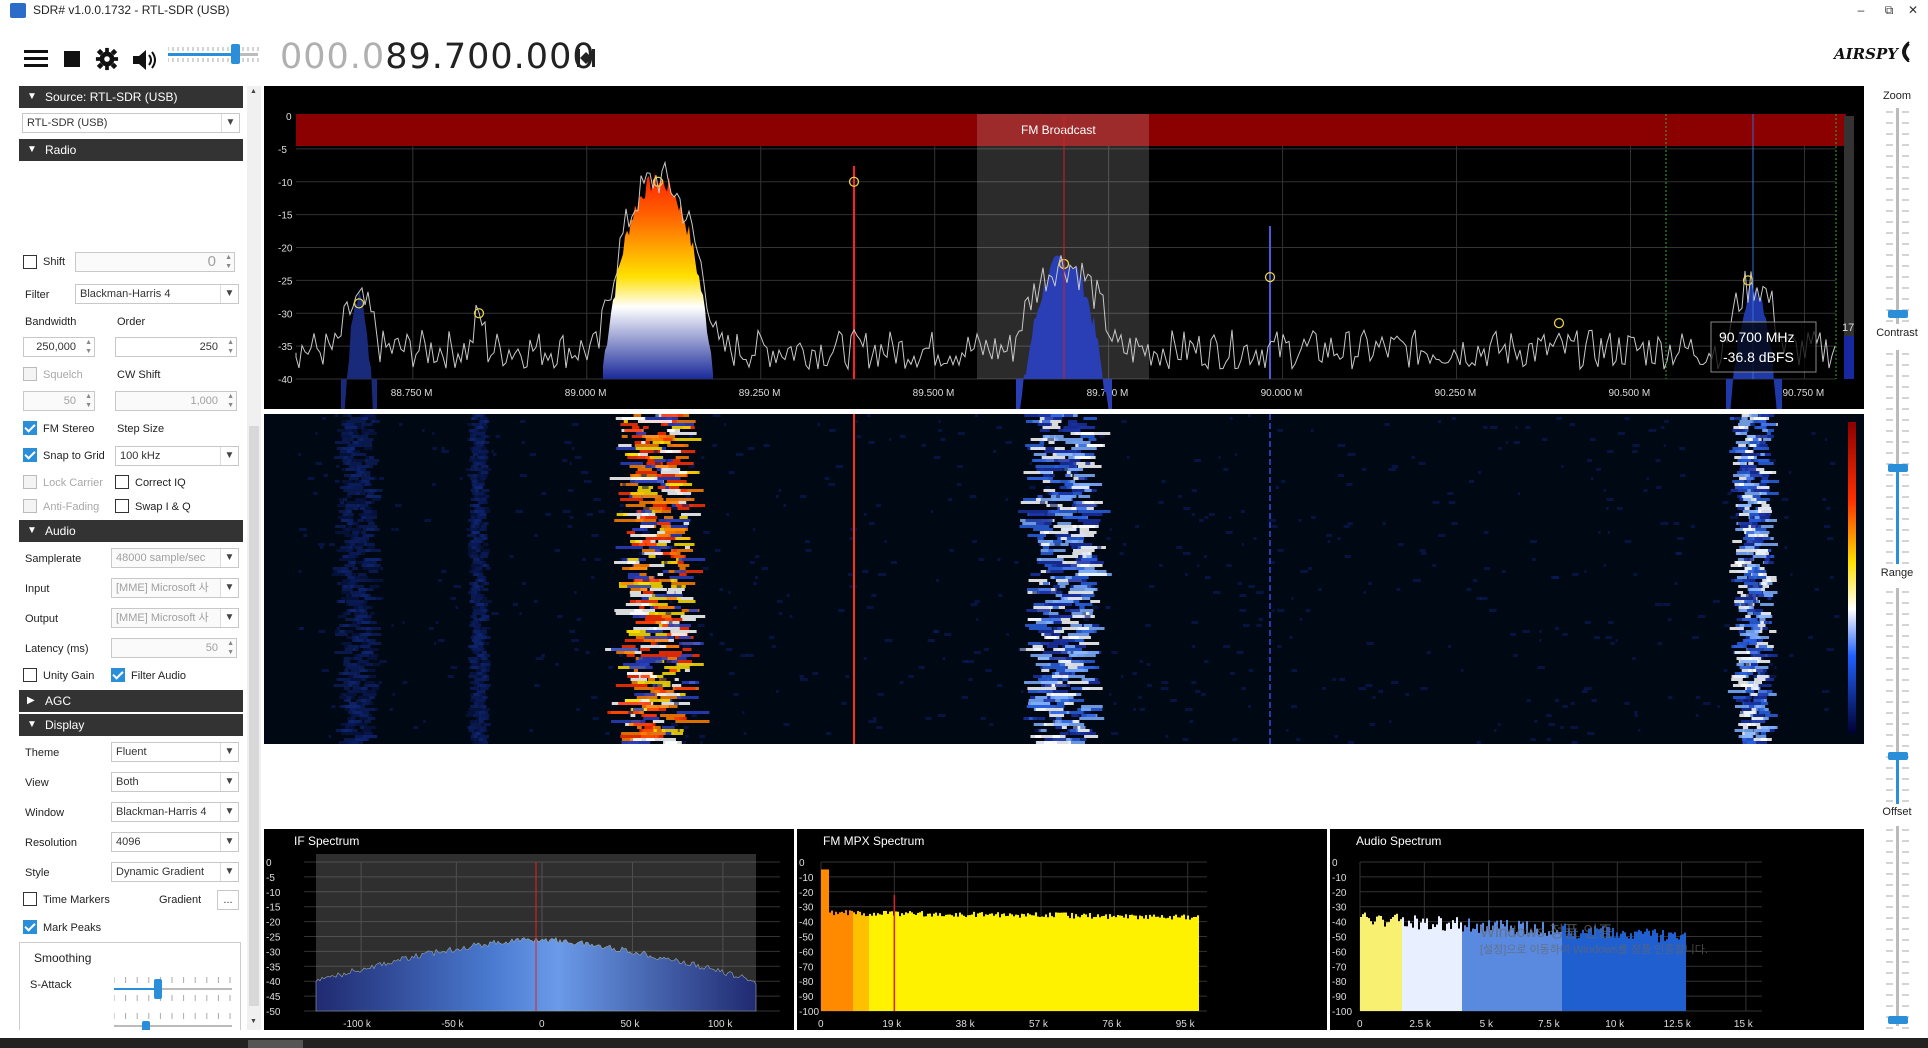  What do you see at coordinates (30, 374) in the screenshot?
I see `squelch-checkbox` at bounding box center [30, 374].